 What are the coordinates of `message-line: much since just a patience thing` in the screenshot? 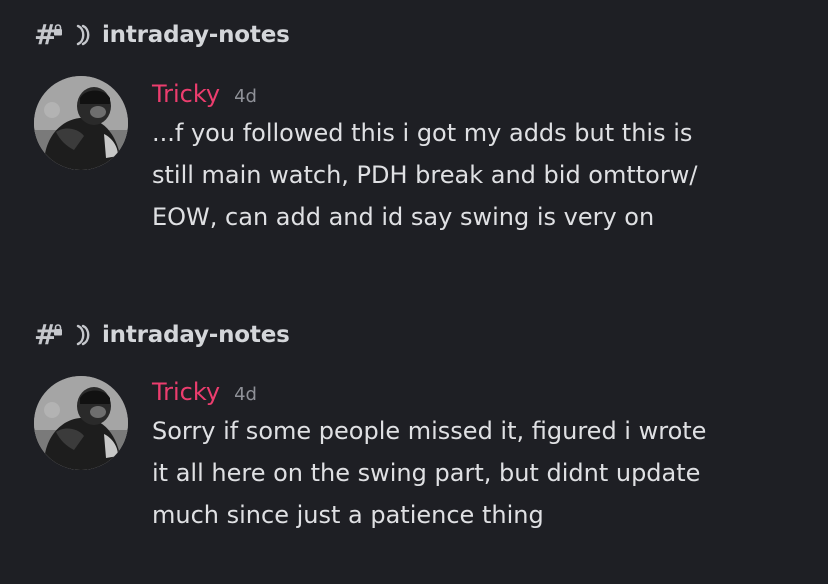 It's located at (348, 515).